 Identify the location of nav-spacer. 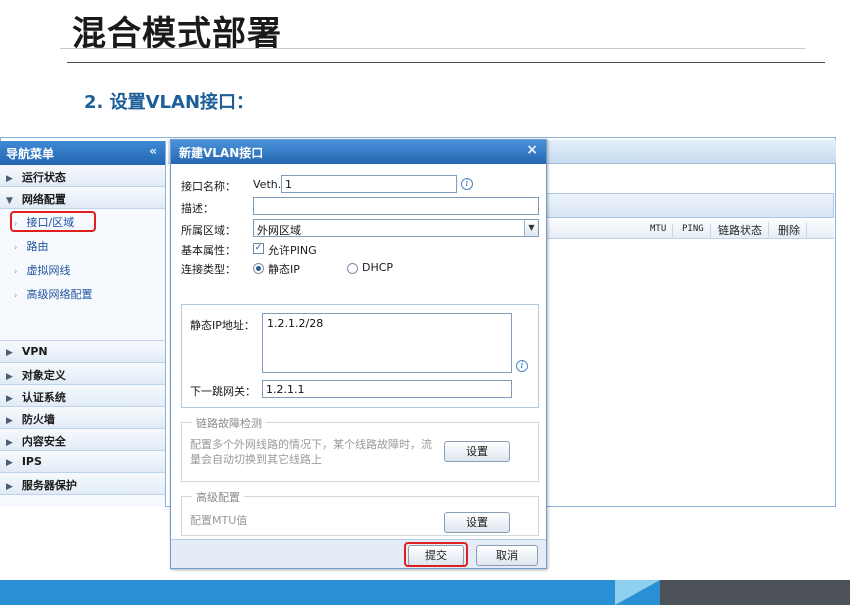
(82, 323).